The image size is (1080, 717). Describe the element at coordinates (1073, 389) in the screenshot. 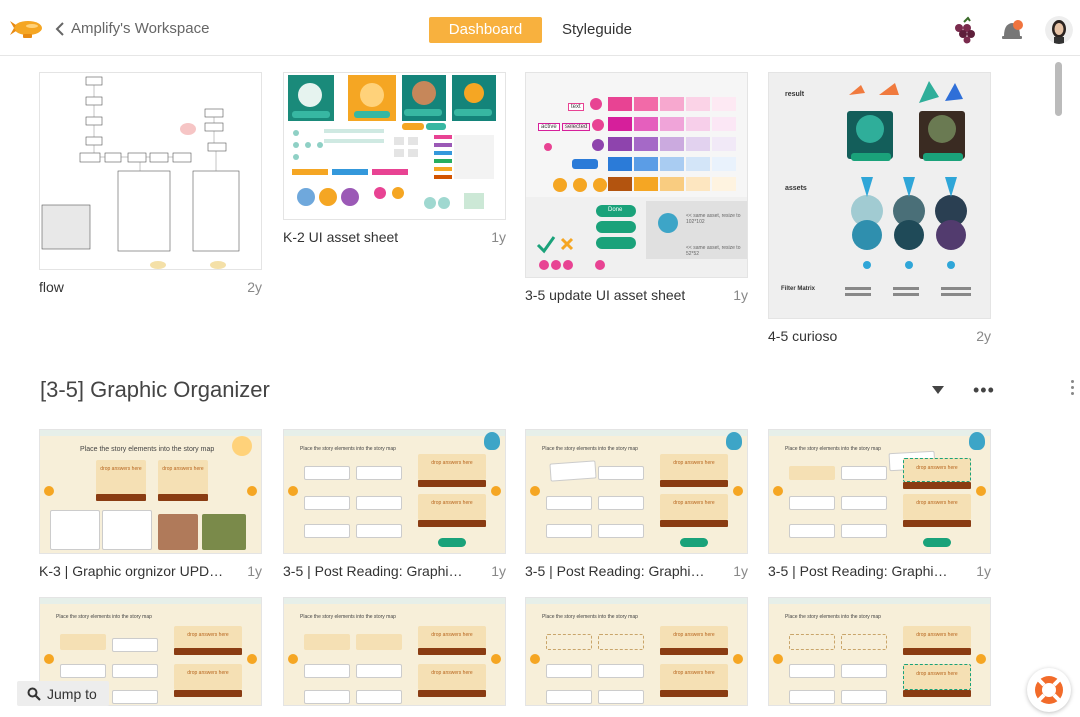

I see `side-panel-handle` at that location.